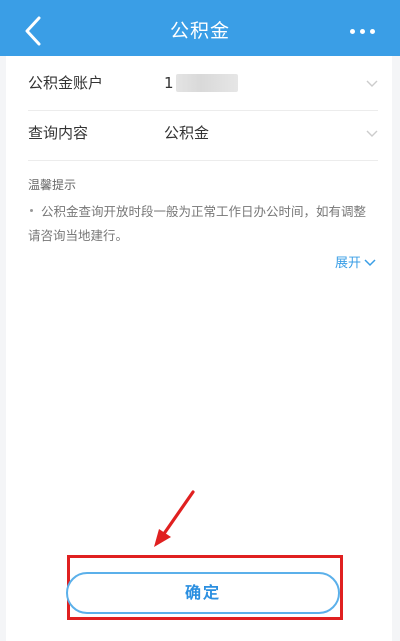 This screenshot has width=400, height=641. I want to click on expand-link: 展开, so click(355, 261).